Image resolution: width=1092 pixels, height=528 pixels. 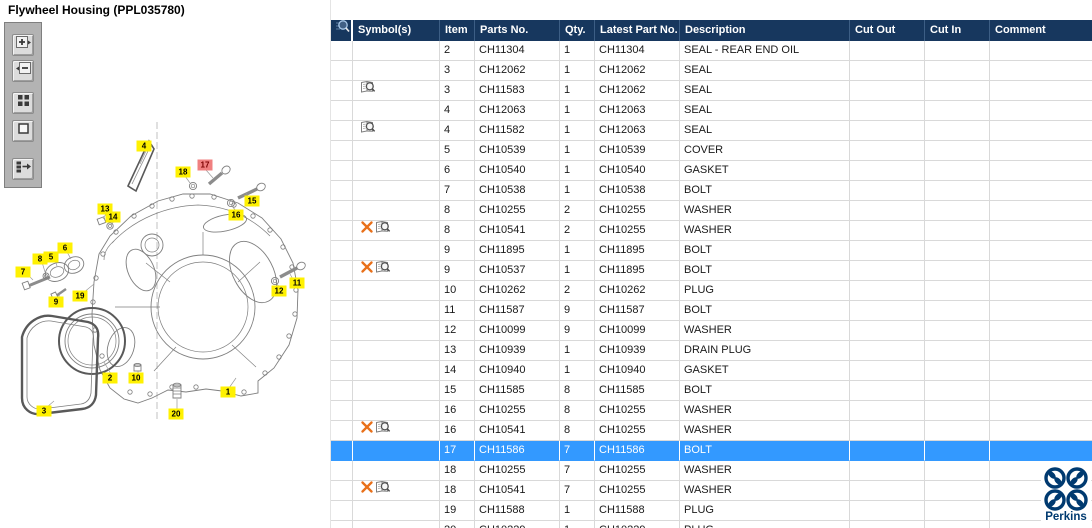 What do you see at coordinates (457, 30) in the screenshot?
I see `header-item: Item` at bounding box center [457, 30].